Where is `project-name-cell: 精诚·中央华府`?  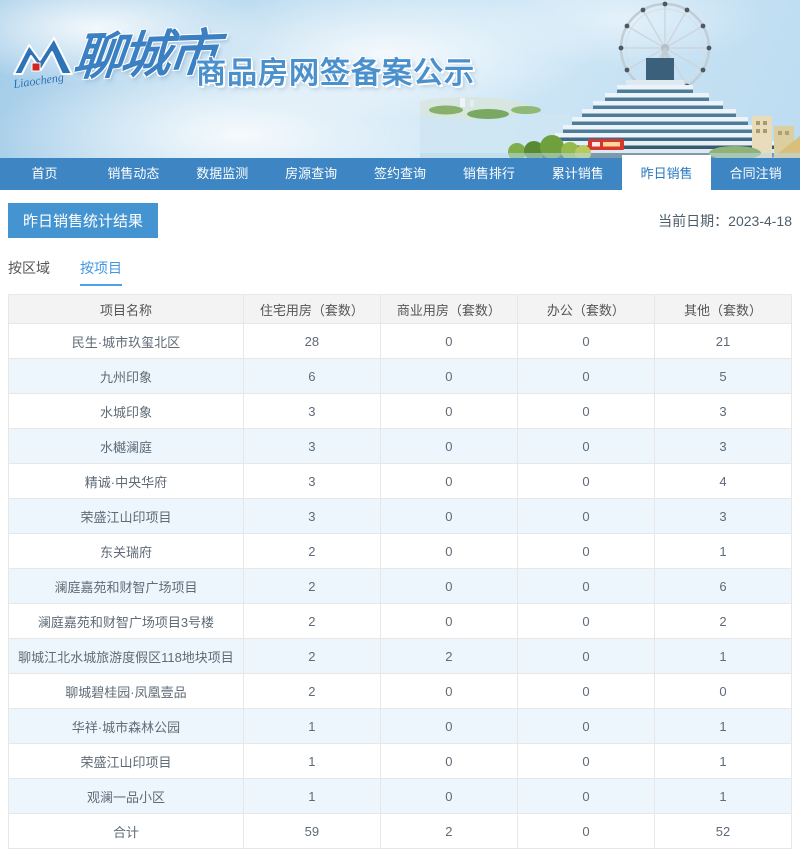
project-name-cell: 精诚·中央华府 is located at coordinates (126, 481).